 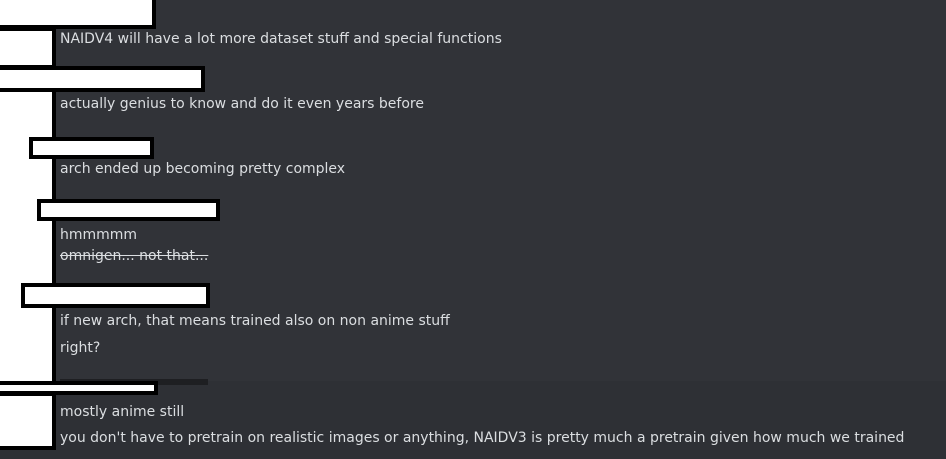 I want to click on message-text: arch ended up becoming pretty complex, so click(x=203, y=169).